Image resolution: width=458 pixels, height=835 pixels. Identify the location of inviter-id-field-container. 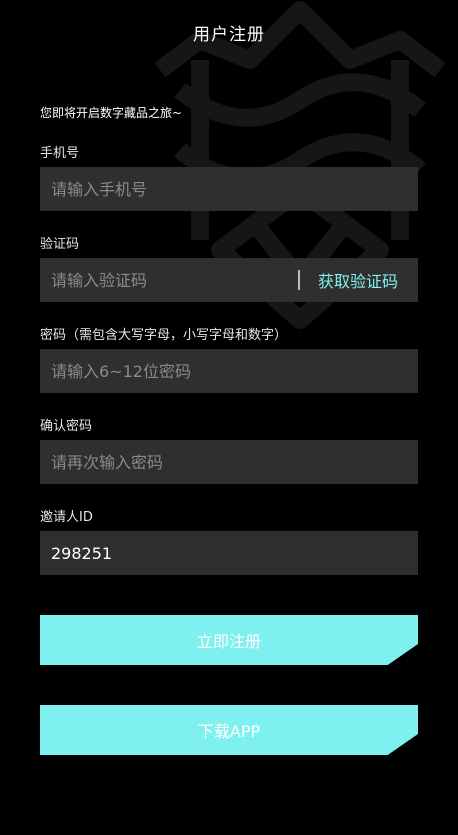
(229, 553).